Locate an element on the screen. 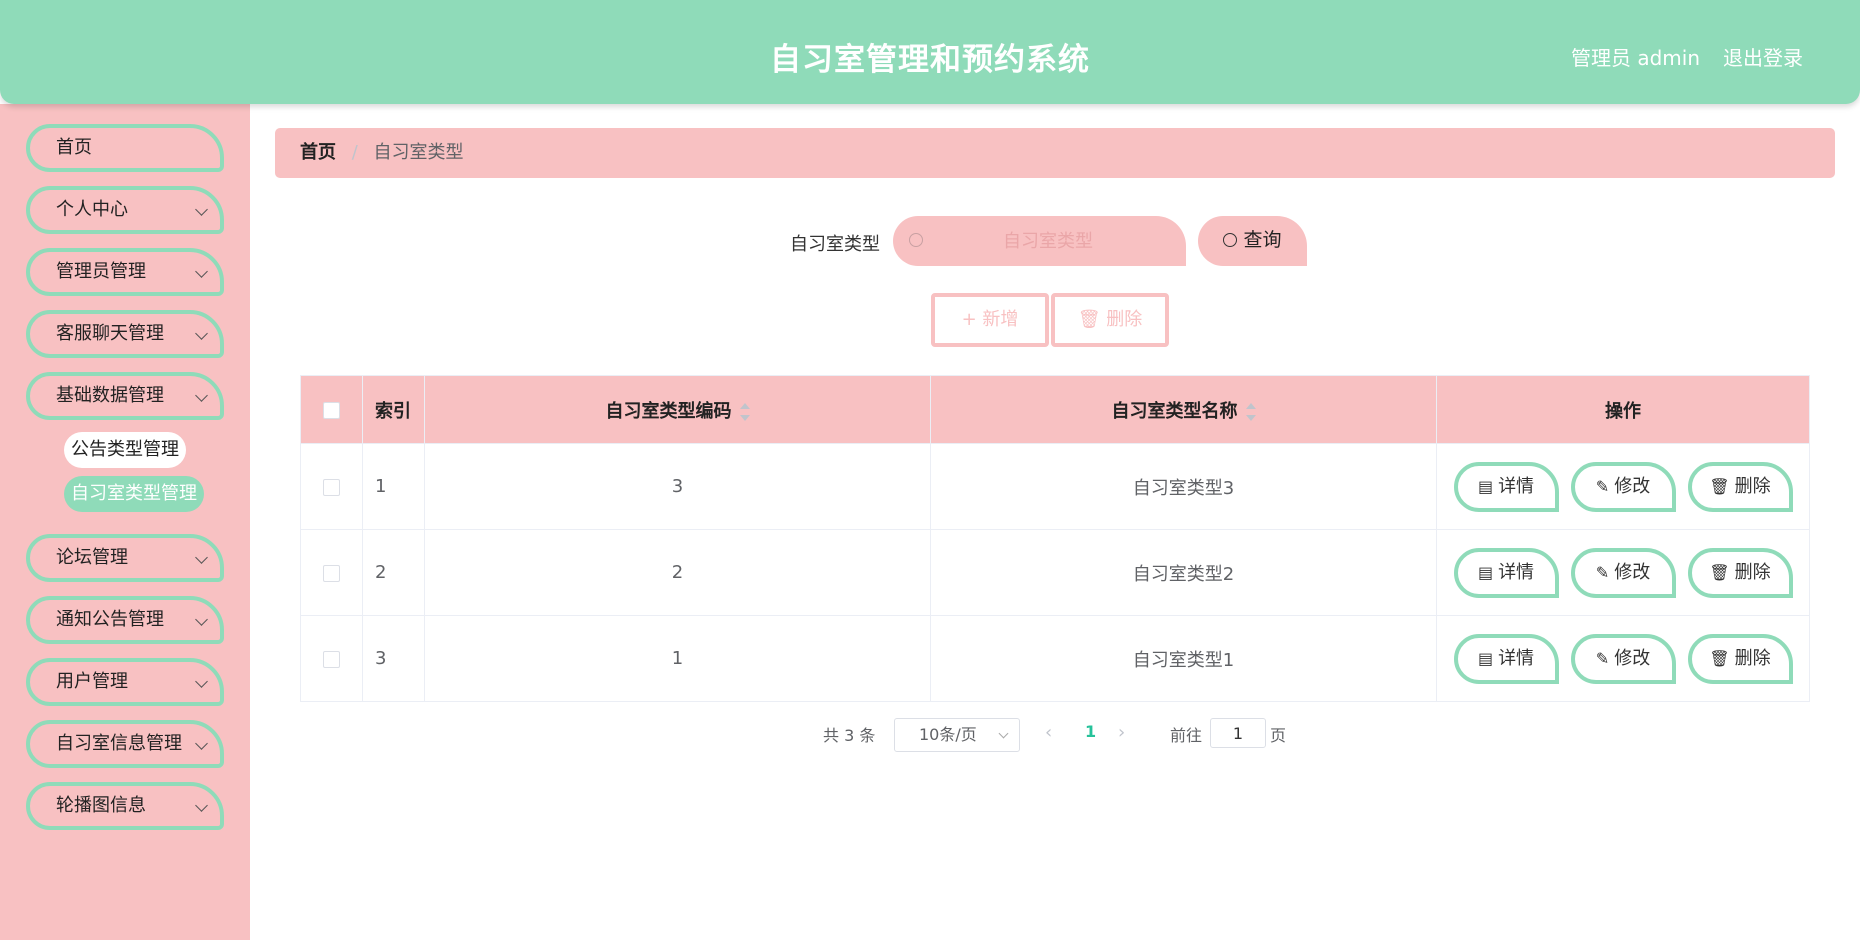  sidebar-item-label: 管理员管理 is located at coordinates (101, 271).